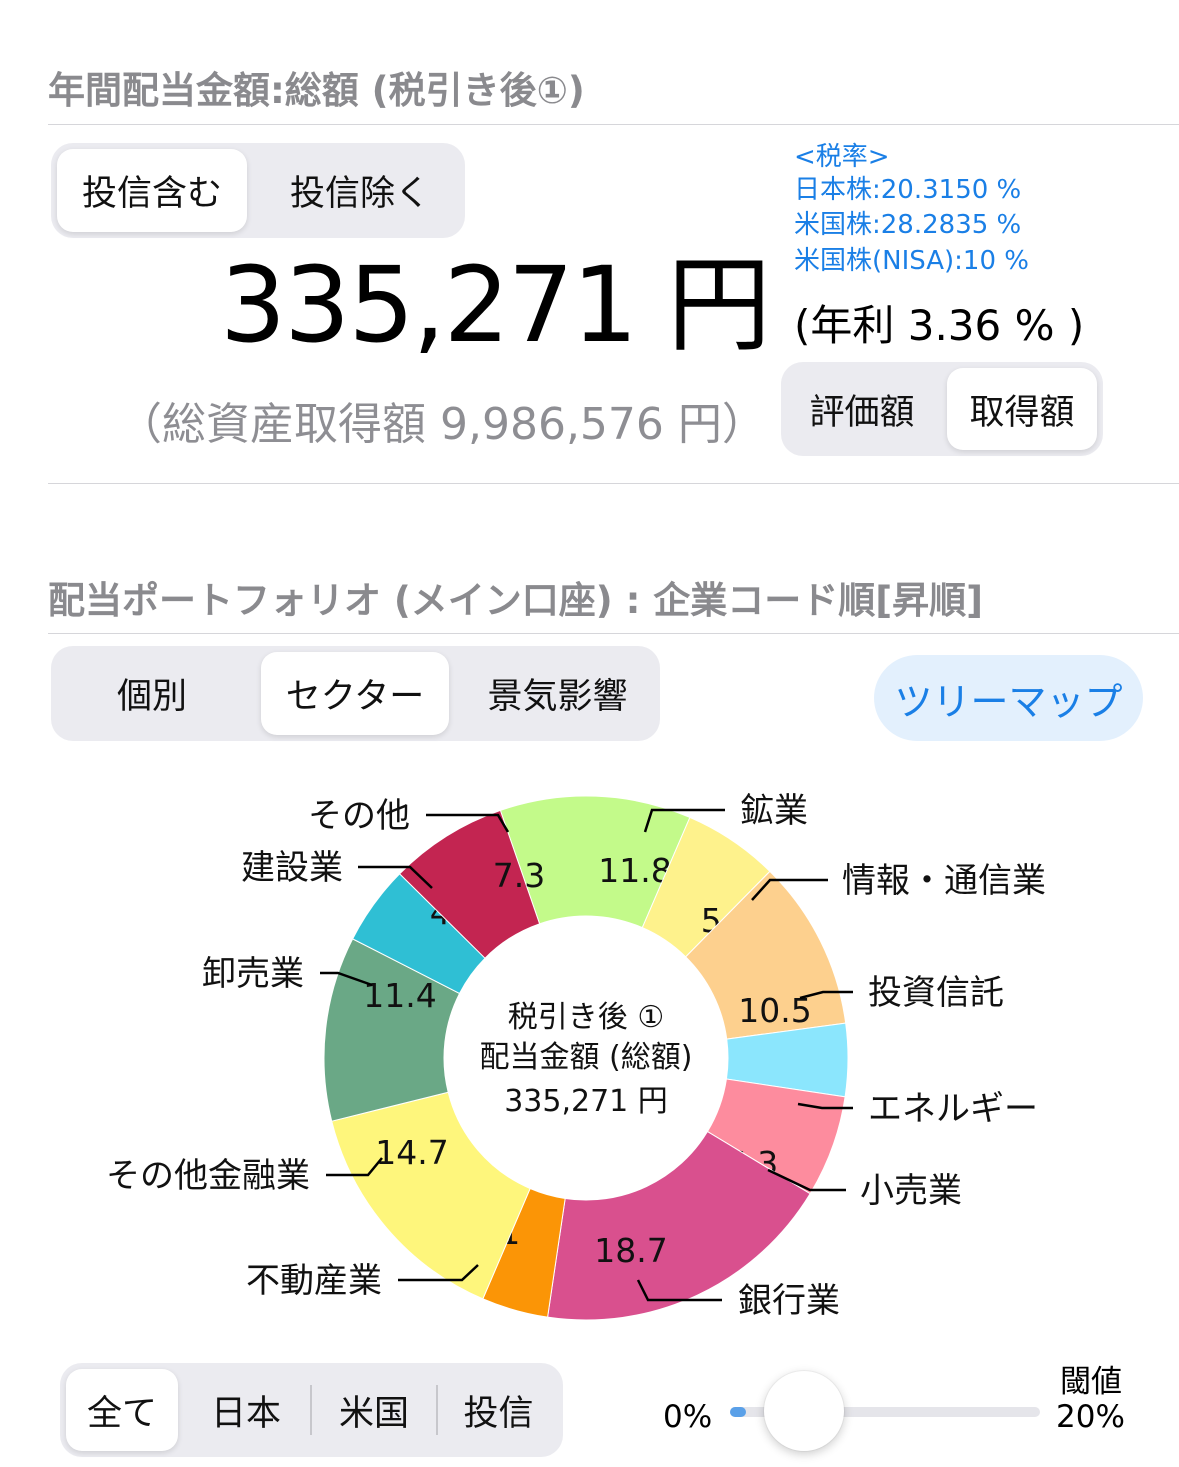 This screenshot has width=1179, height=1467. What do you see at coordinates (1091, 1382) in the screenshot?
I see `threshold-label: 閾値` at bounding box center [1091, 1382].